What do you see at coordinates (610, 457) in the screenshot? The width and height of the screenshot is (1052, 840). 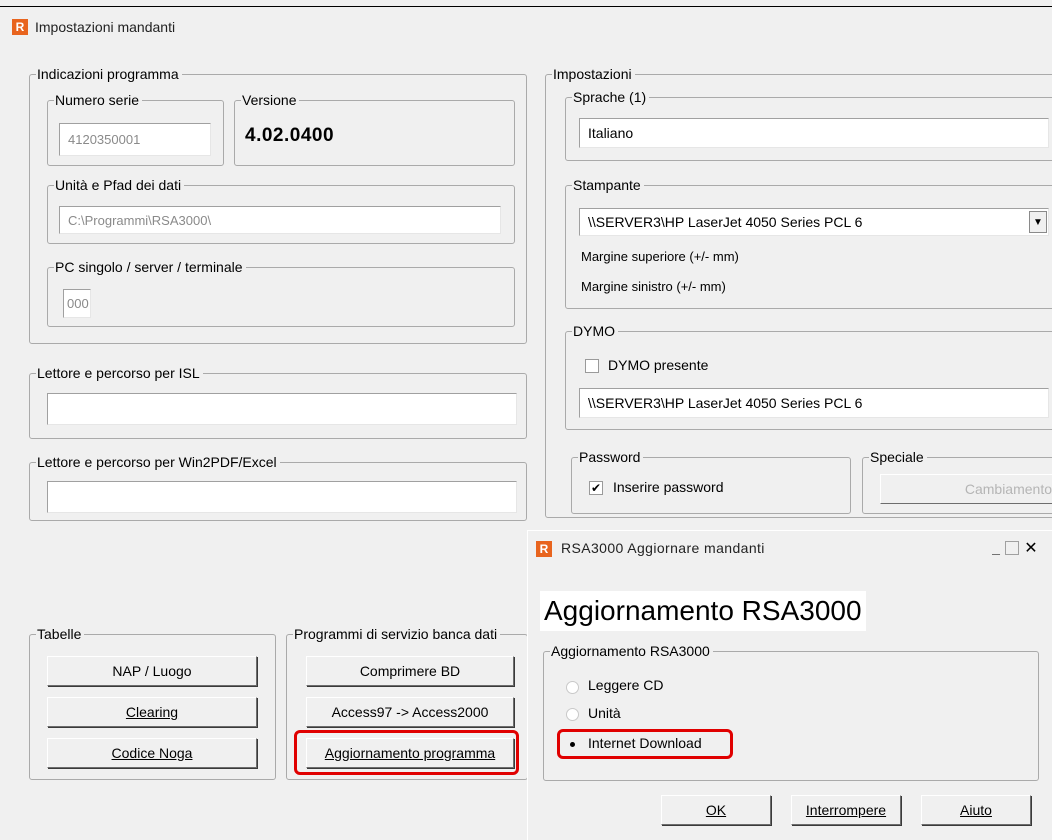 I see `password-label: Password` at bounding box center [610, 457].